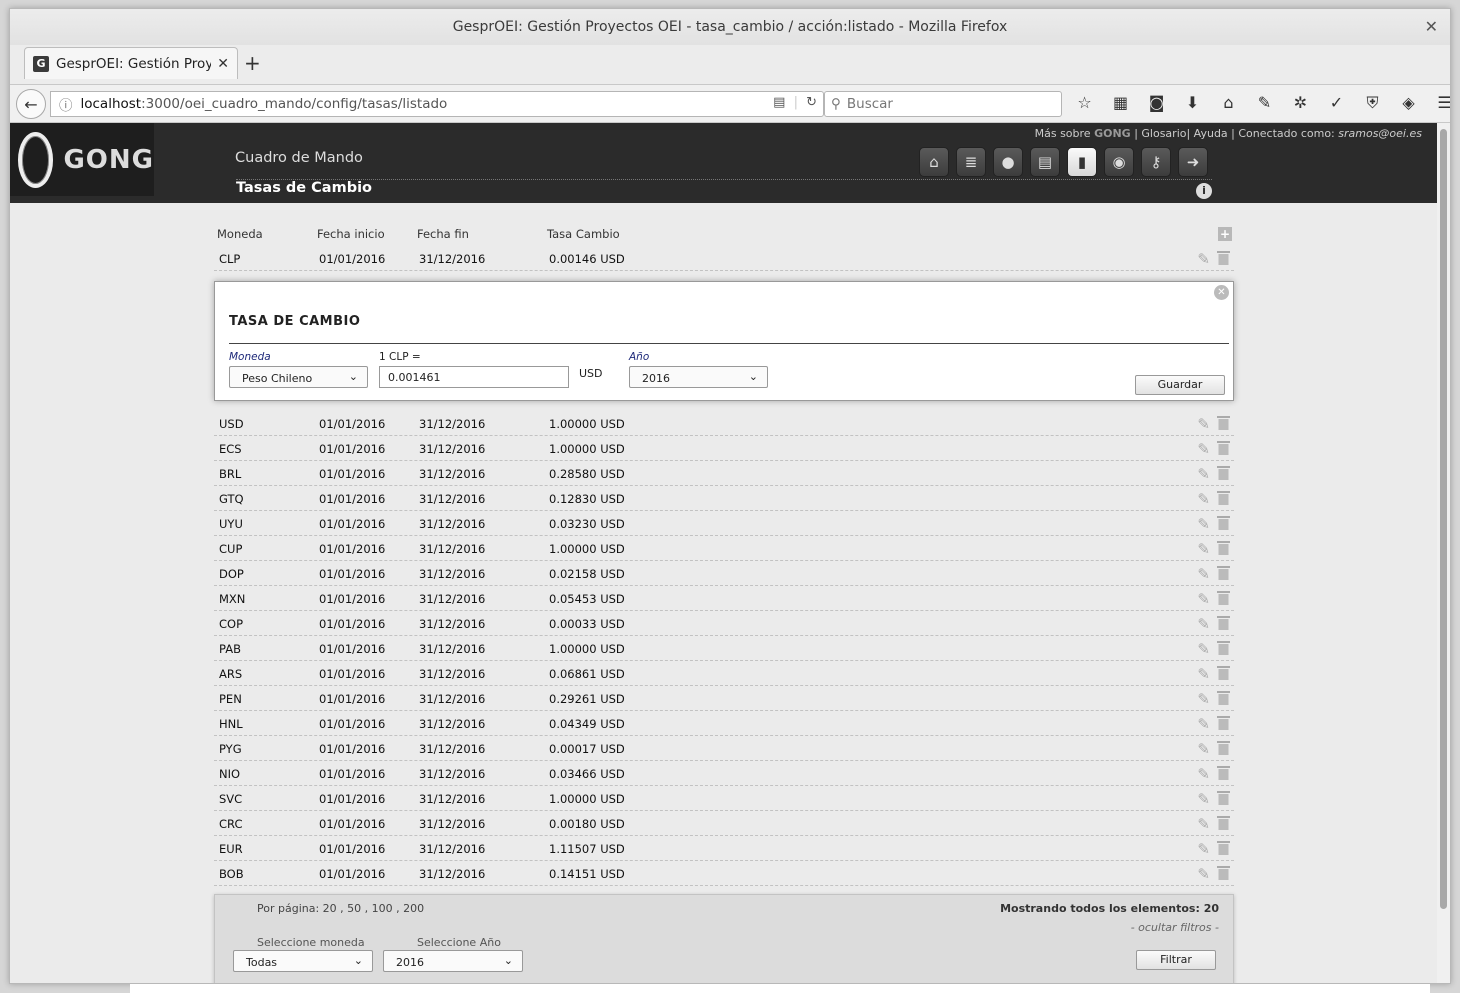 The width and height of the screenshot is (1460, 993). Describe the element at coordinates (1193, 162) in the screenshot. I see `exit-icon: ➜` at that location.